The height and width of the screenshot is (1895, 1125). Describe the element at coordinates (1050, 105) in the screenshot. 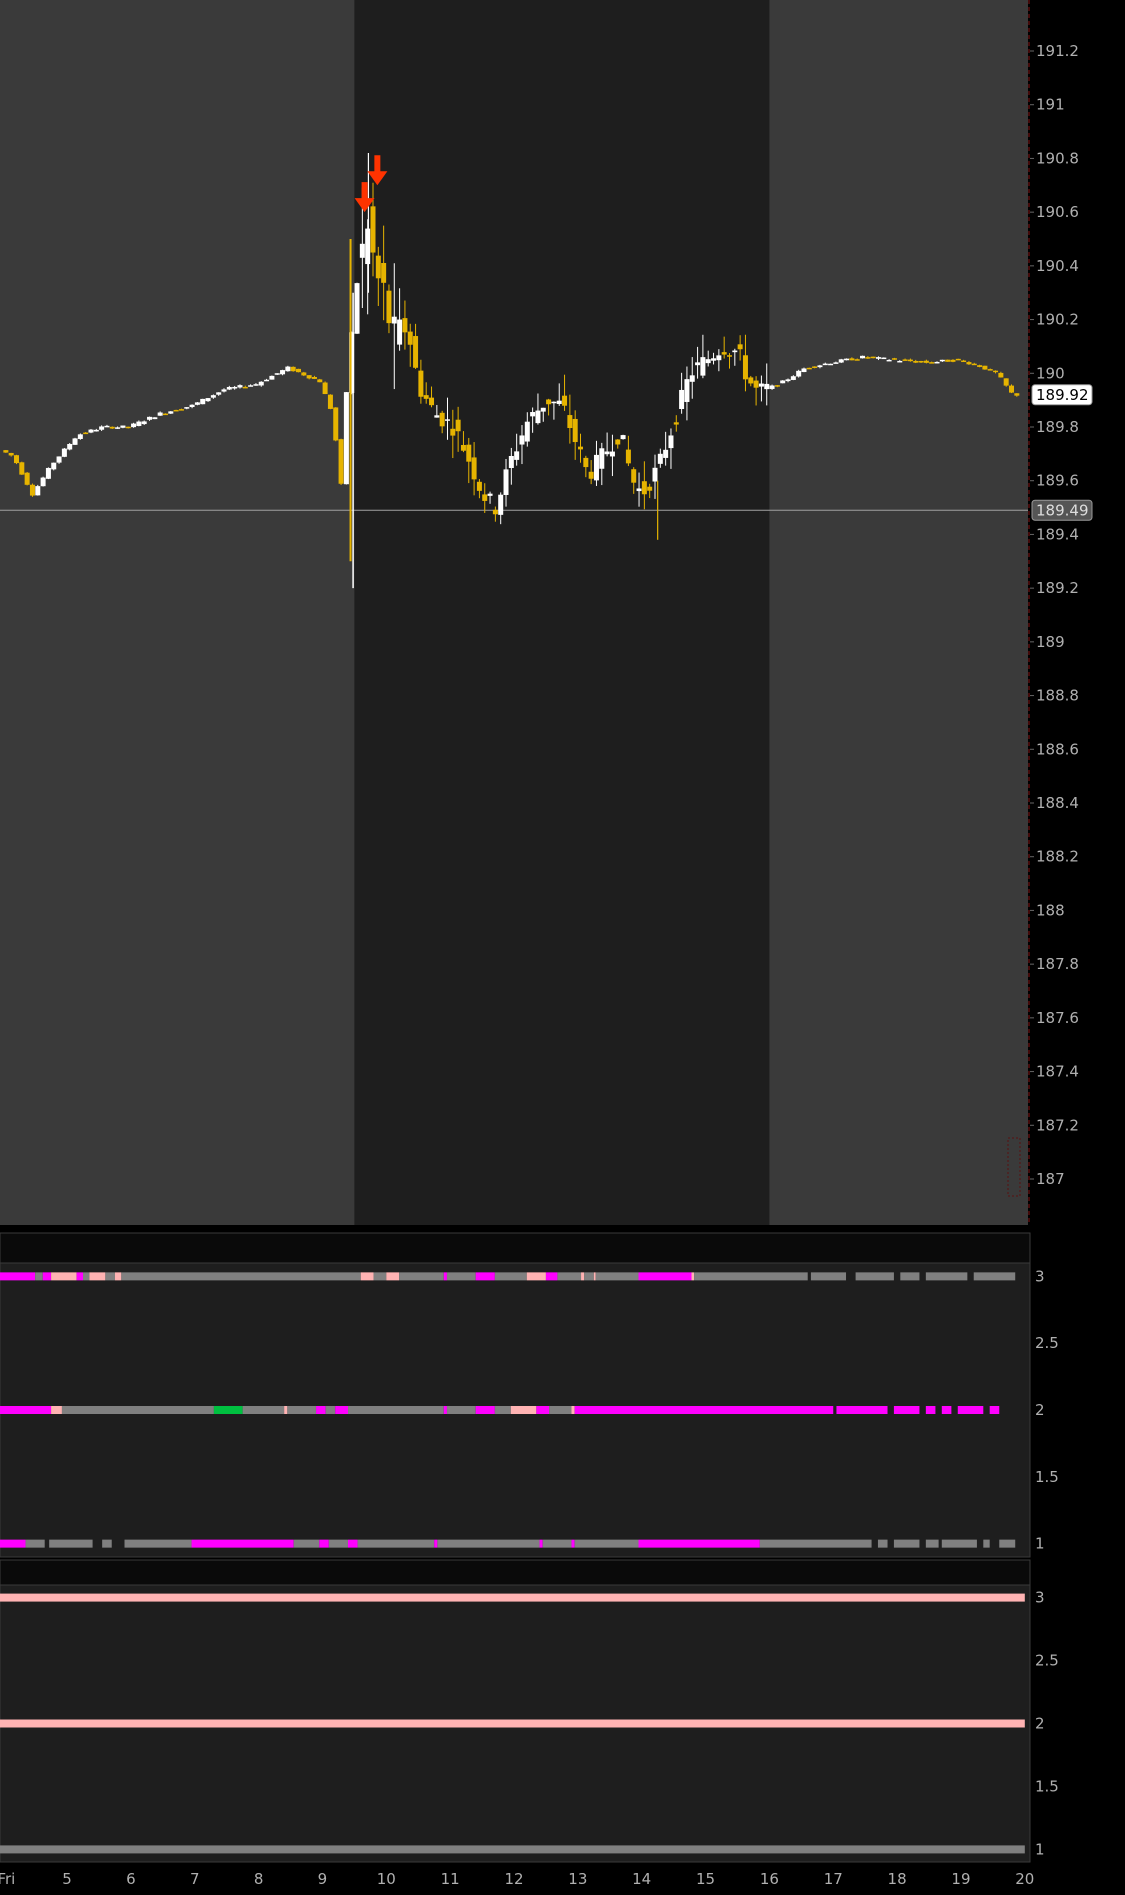

I see `price-tick-label: 191` at that location.